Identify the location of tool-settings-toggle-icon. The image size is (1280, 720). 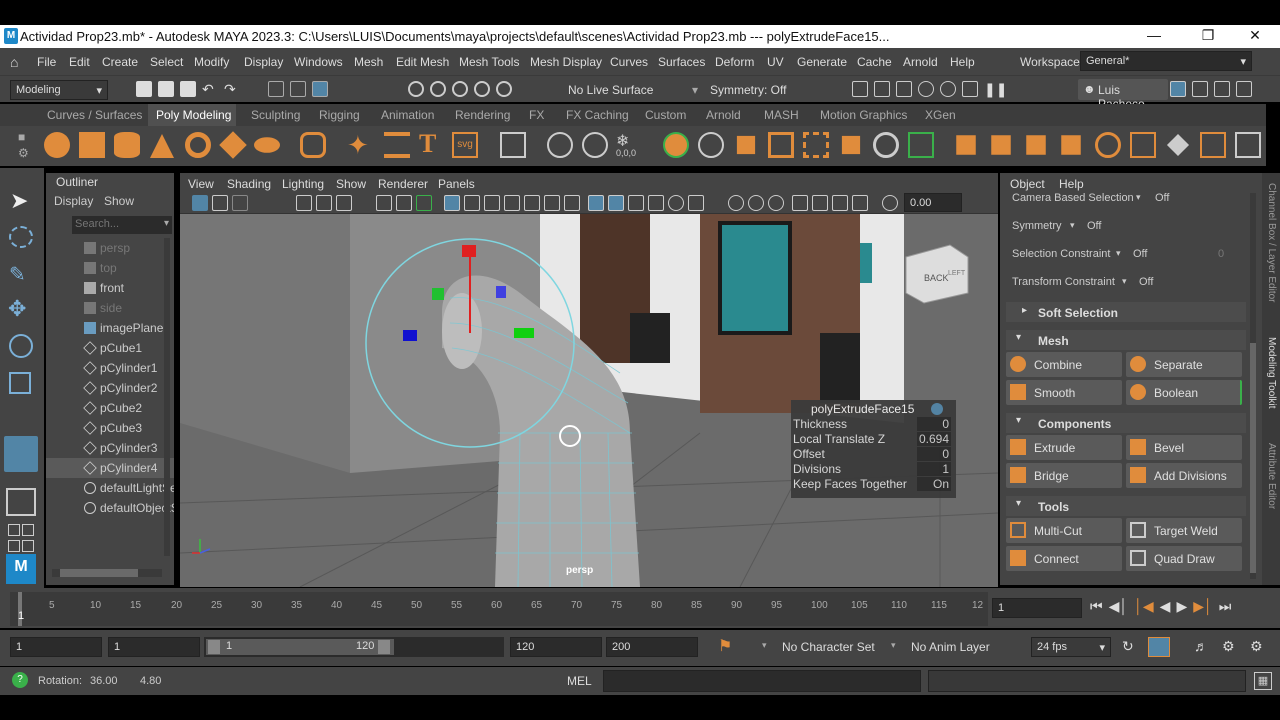
(1222, 89).